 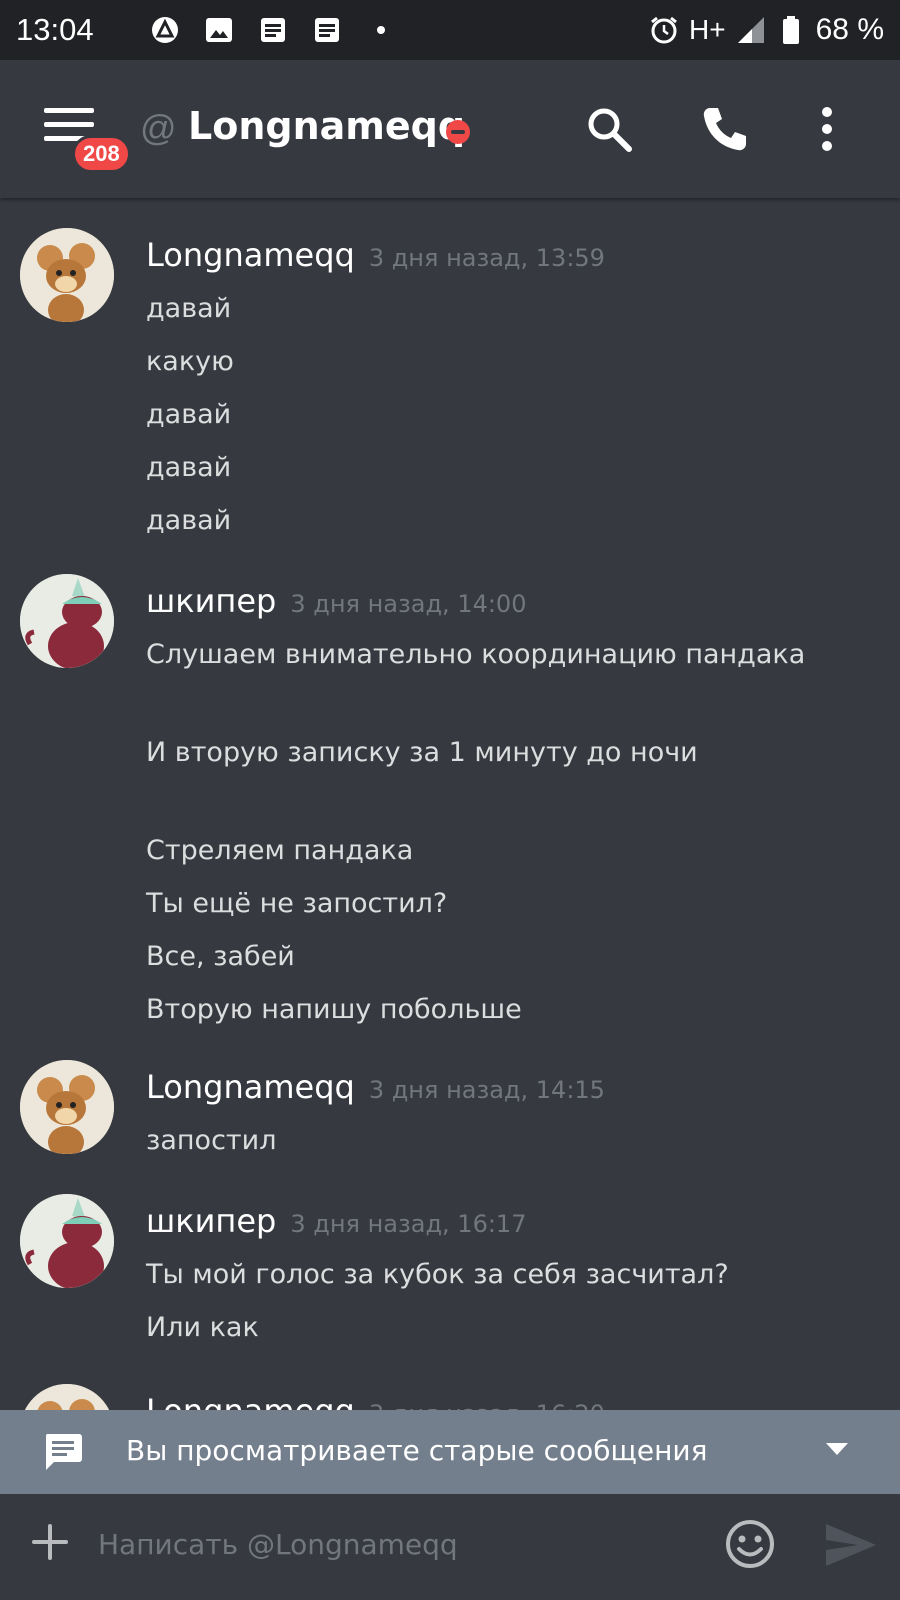 What do you see at coordinates (69, 110) in the screenshot?
I see `hamburger-icon` at bounding box center [69, 110].